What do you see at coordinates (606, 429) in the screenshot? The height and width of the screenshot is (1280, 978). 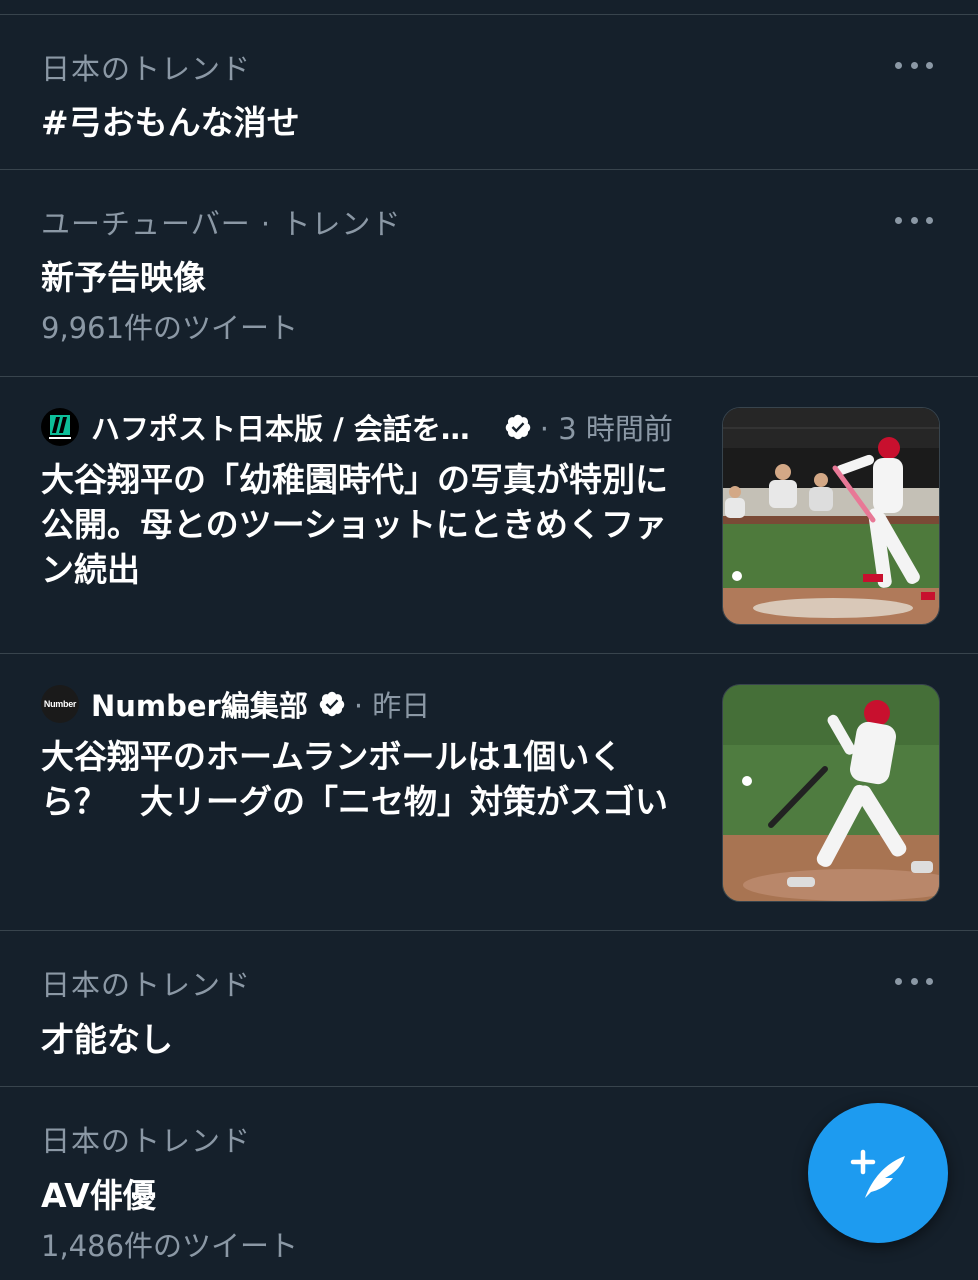 I see `news-time: · 3 時間前` at bounding box center [606, 429].